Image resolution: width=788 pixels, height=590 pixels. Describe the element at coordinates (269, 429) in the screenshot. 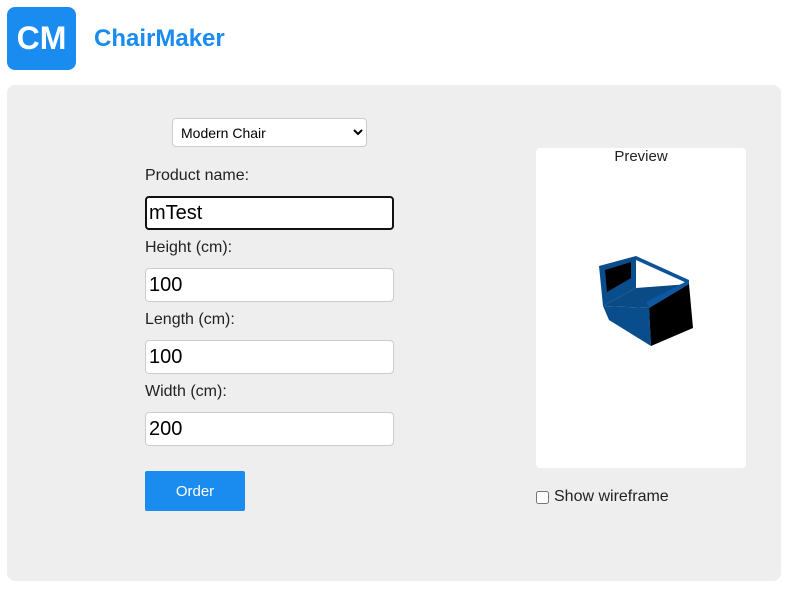

I see `width-input` at that location.